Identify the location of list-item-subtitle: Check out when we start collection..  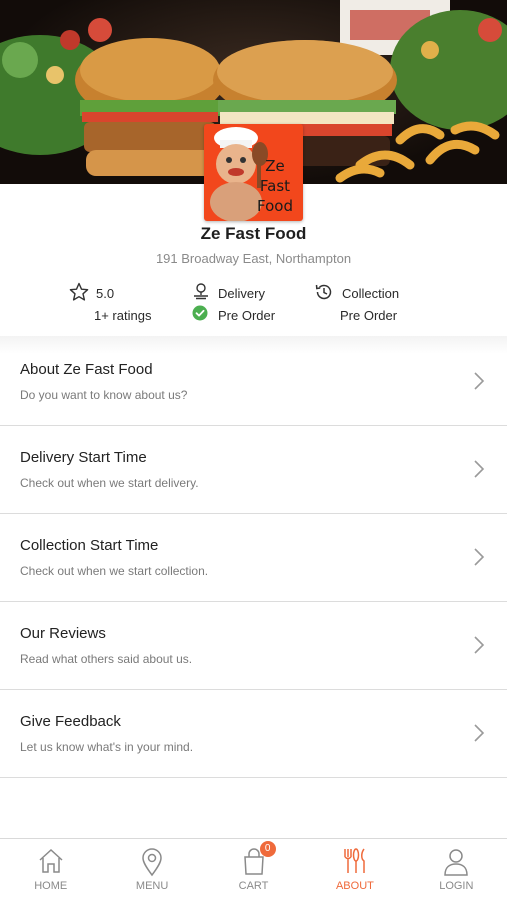
(114, 571).